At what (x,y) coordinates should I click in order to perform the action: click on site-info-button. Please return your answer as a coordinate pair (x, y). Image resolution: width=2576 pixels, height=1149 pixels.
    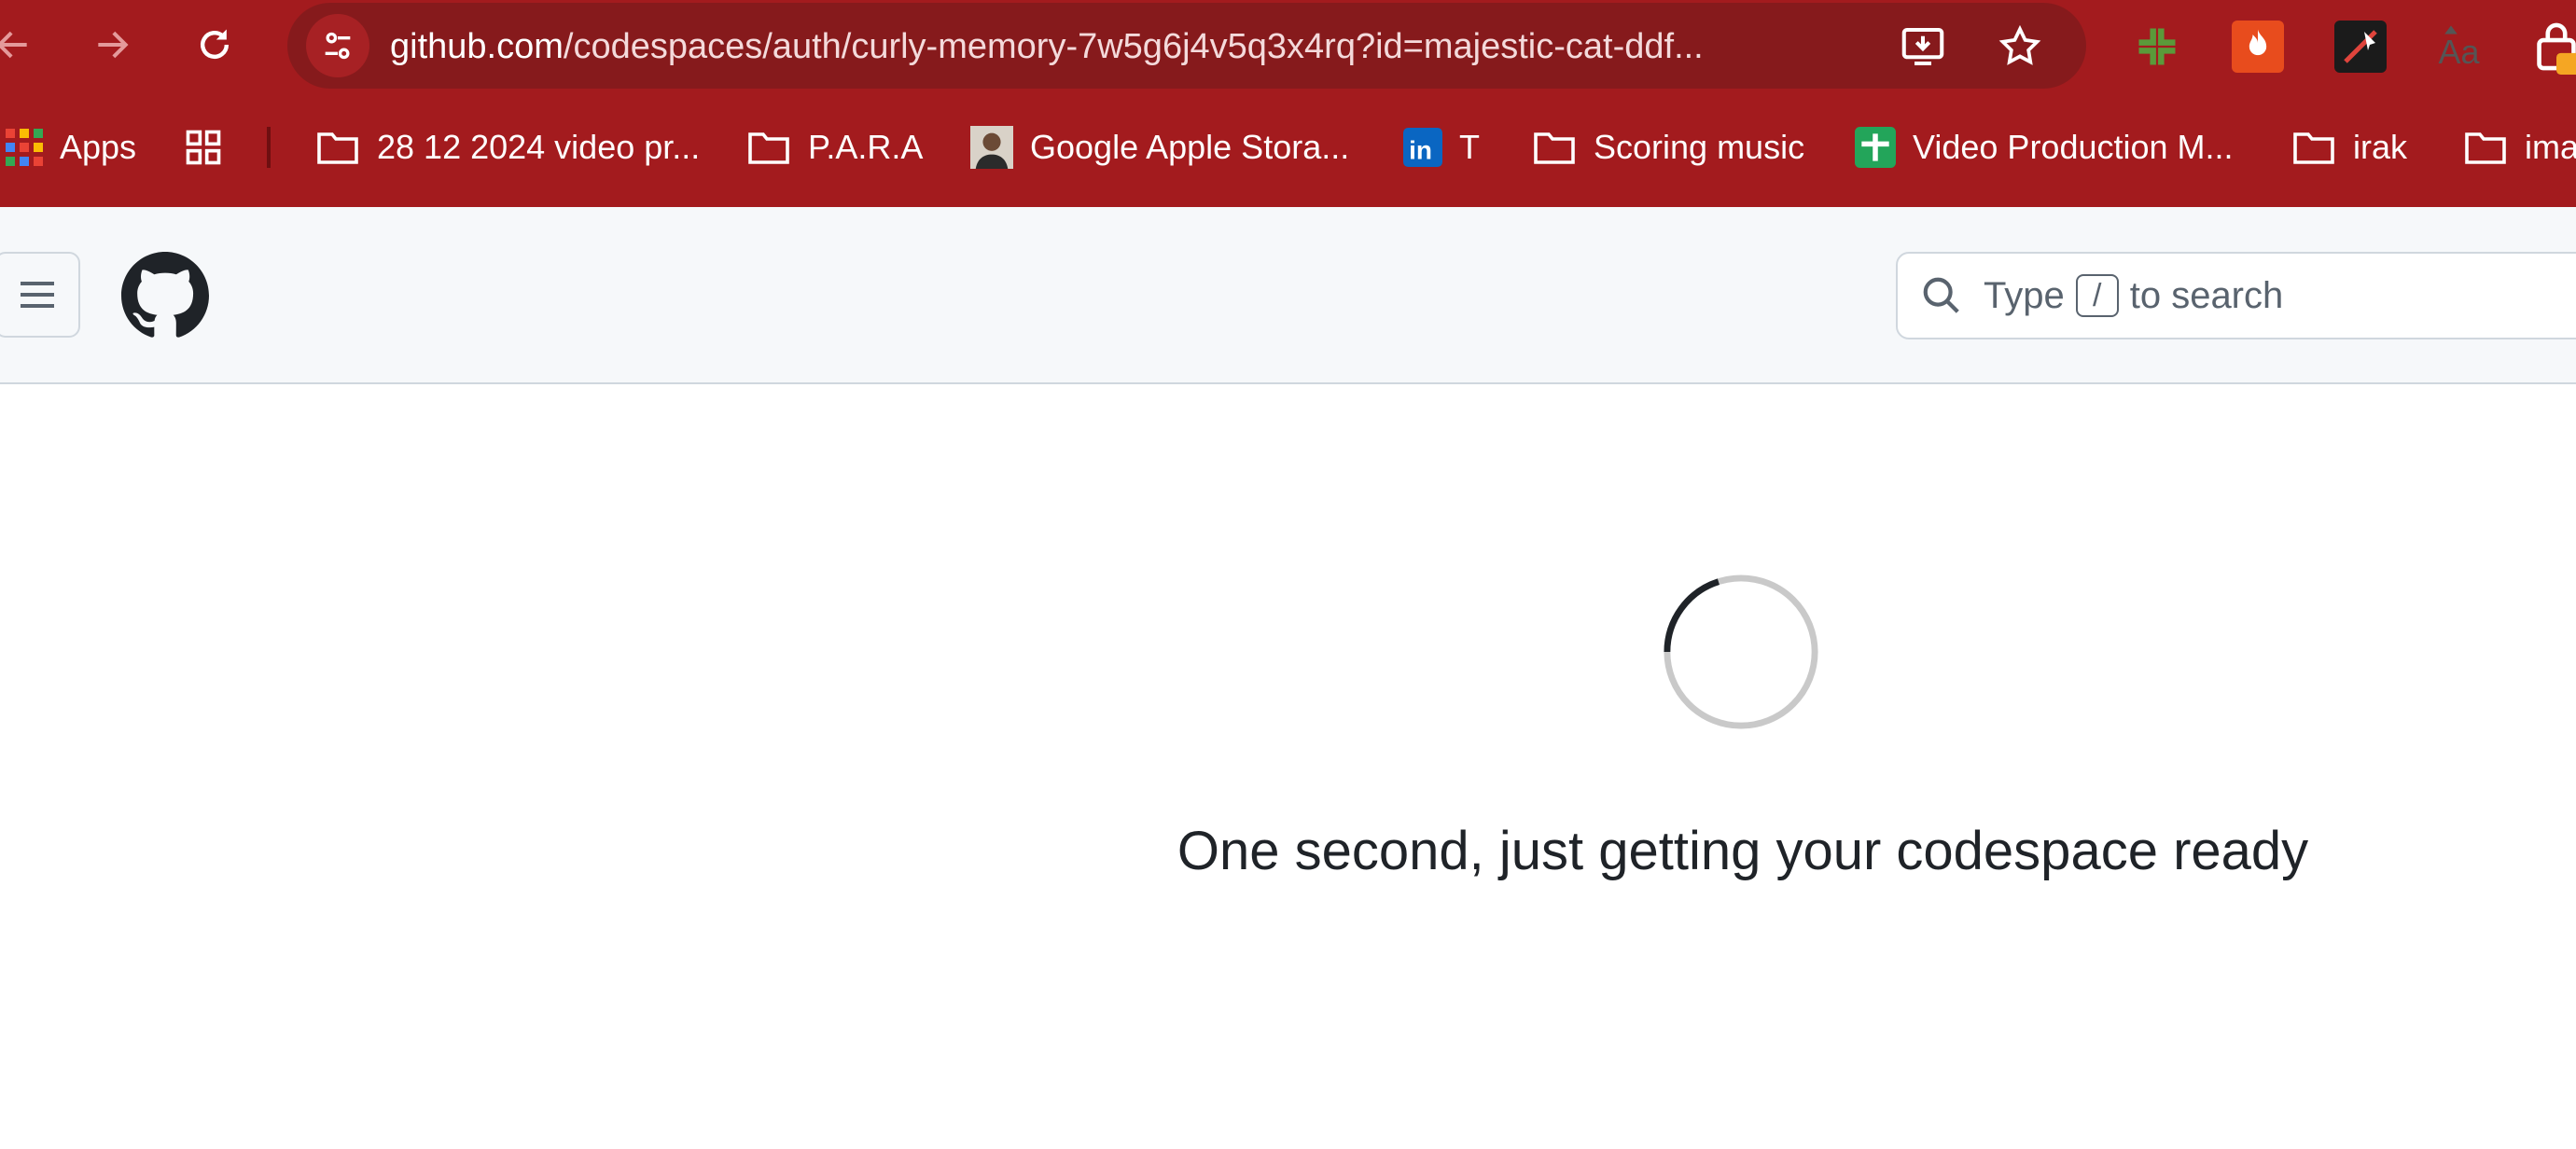
    Looking at the image, I should click on (337, 45).